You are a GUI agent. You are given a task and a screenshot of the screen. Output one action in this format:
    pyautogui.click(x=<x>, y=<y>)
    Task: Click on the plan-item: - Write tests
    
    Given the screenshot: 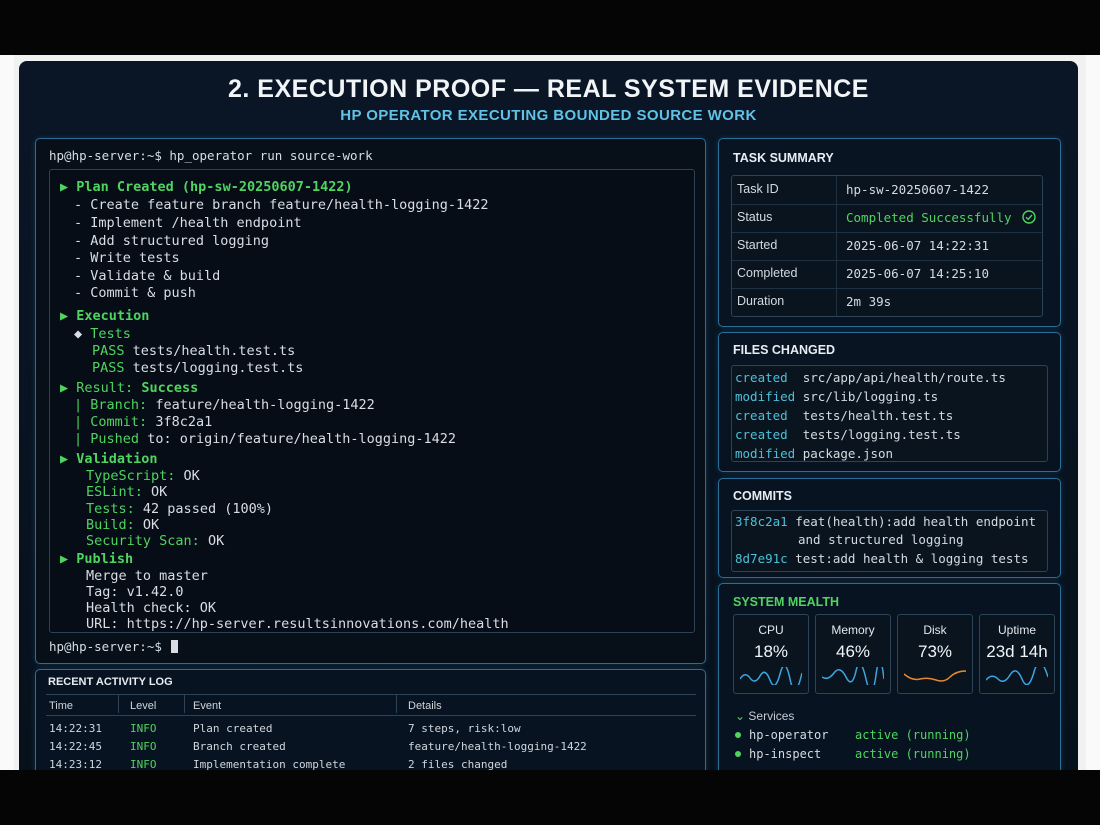 What is the action you would take?
    pyautogui.click(x=127, y=258)
    